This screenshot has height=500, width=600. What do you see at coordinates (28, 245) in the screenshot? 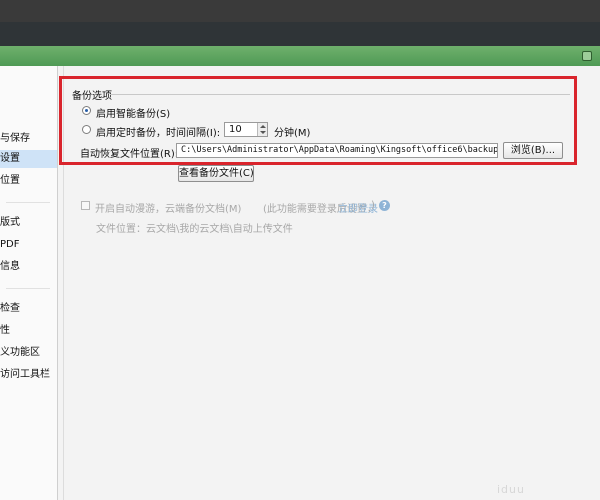
I see `sidebar-item-pdf: PDF` at bounding box center [28, 245].